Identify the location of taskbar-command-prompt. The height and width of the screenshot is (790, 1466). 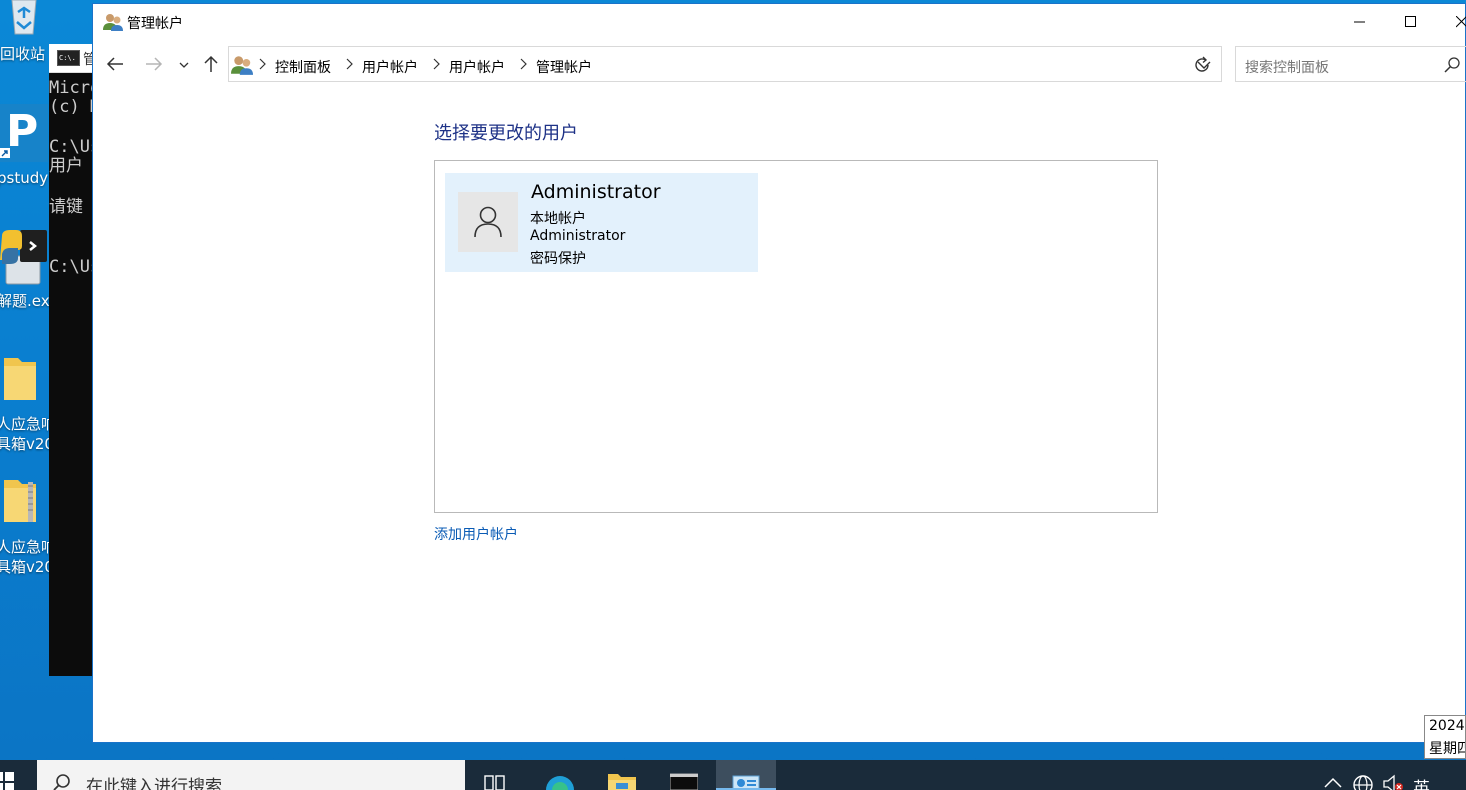
(684, 775).